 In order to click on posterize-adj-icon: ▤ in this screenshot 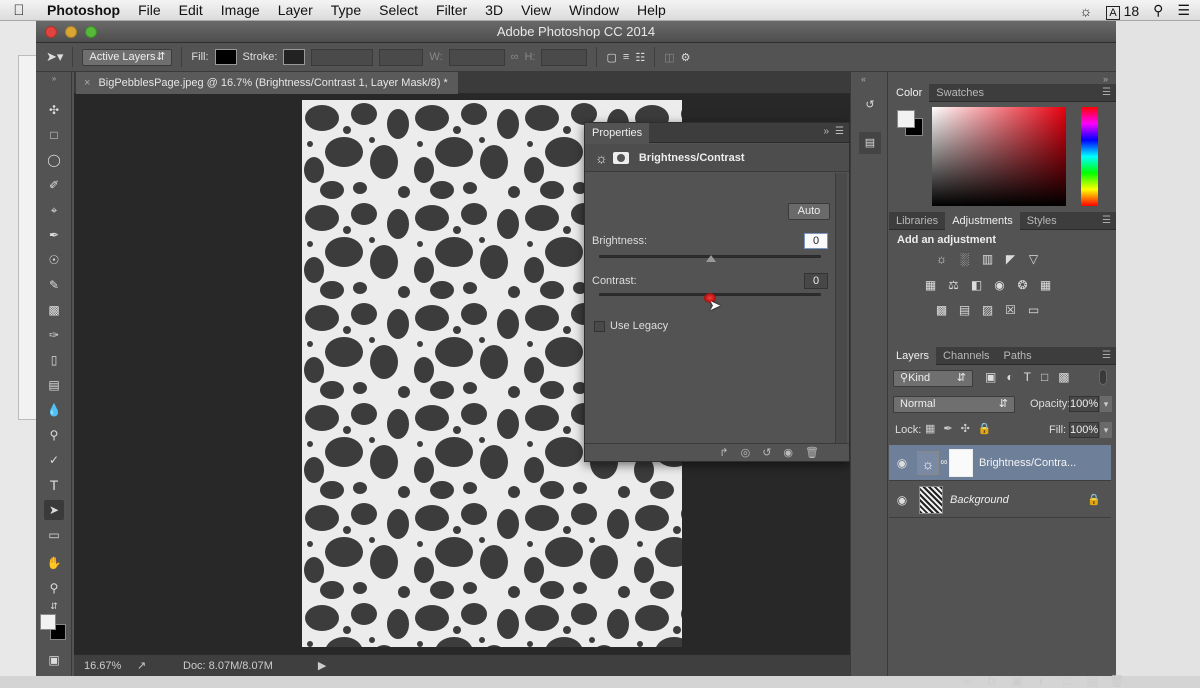, I will do `click(964, 310)`.